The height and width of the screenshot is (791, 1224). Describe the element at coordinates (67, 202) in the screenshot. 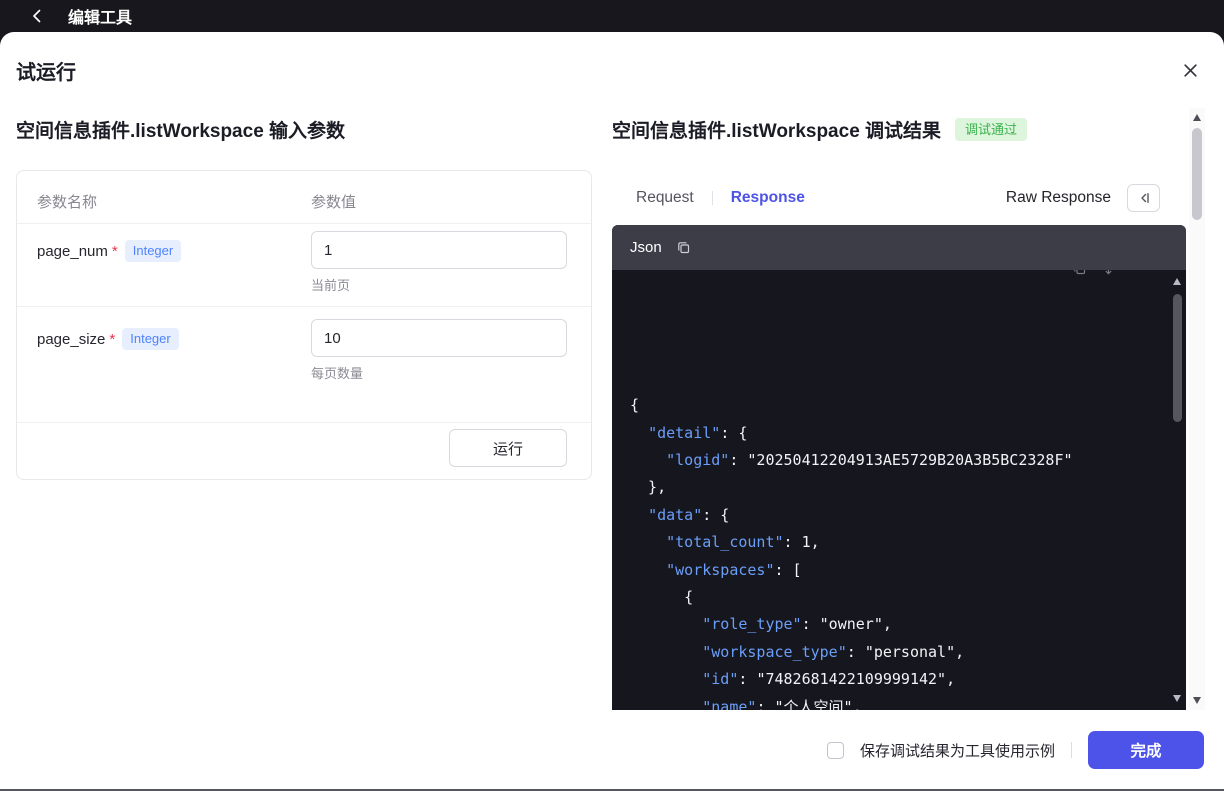

I see `column-header-param-name: 参数名称` at that location.